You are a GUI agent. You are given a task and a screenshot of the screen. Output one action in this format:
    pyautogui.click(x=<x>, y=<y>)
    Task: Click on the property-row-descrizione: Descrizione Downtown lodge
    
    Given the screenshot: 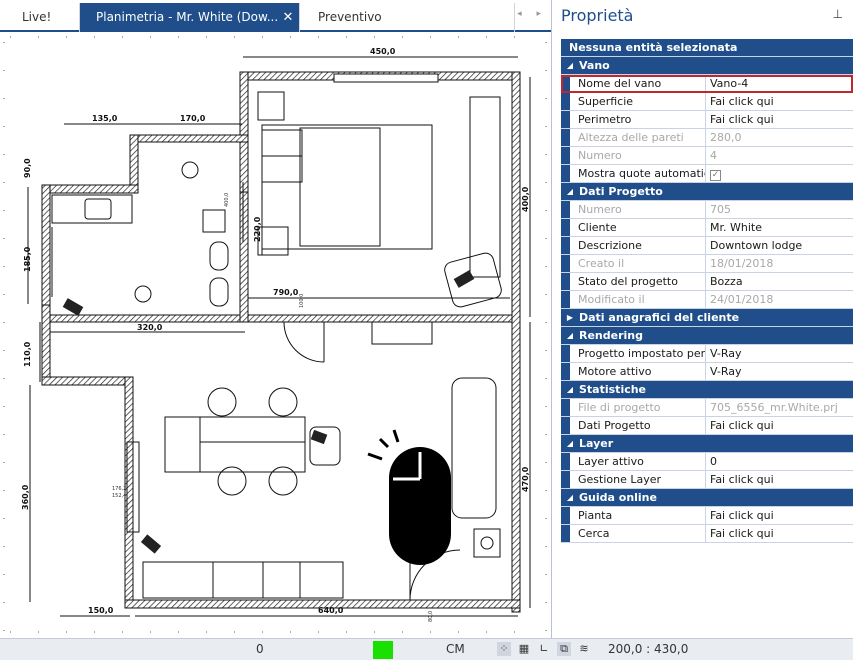 What is the action you would take?
    pyautogui.click(x=707, y=246)
    